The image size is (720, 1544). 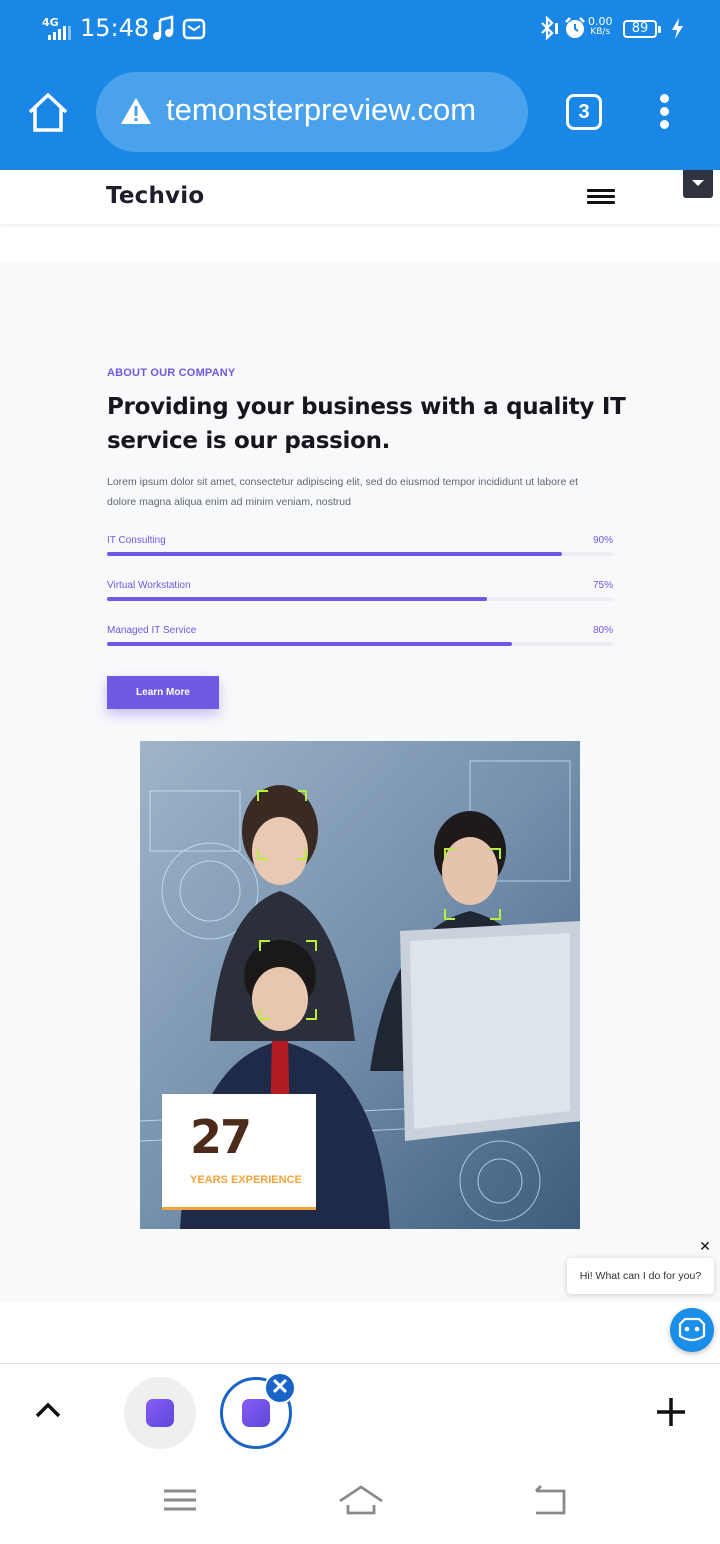 I want to click on experience-label: YEARS EXPERIENCE, so click(x=246, y=1180).